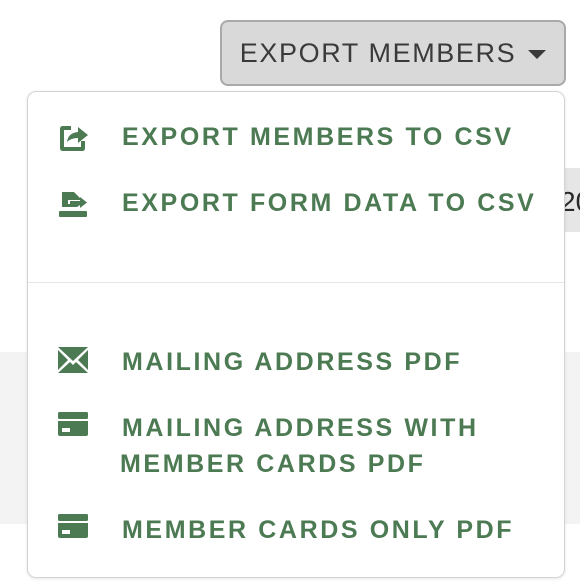 This screenshot has height=586, width=580. What do you see at coordinates (537, 54) in the screenshot?
I see `caret-down-icon` at bounding box center [537, 54].